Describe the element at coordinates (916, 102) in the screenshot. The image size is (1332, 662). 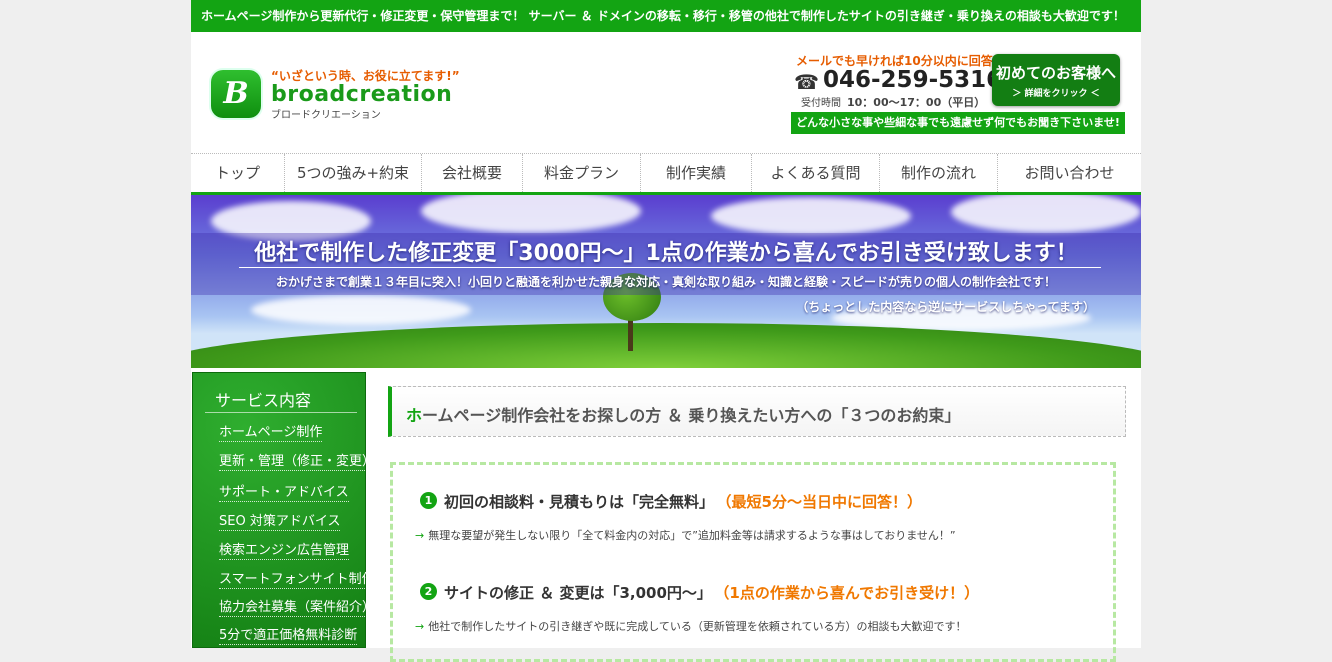
I see `hours-value: 10：00～17：00（平日）` at that location.